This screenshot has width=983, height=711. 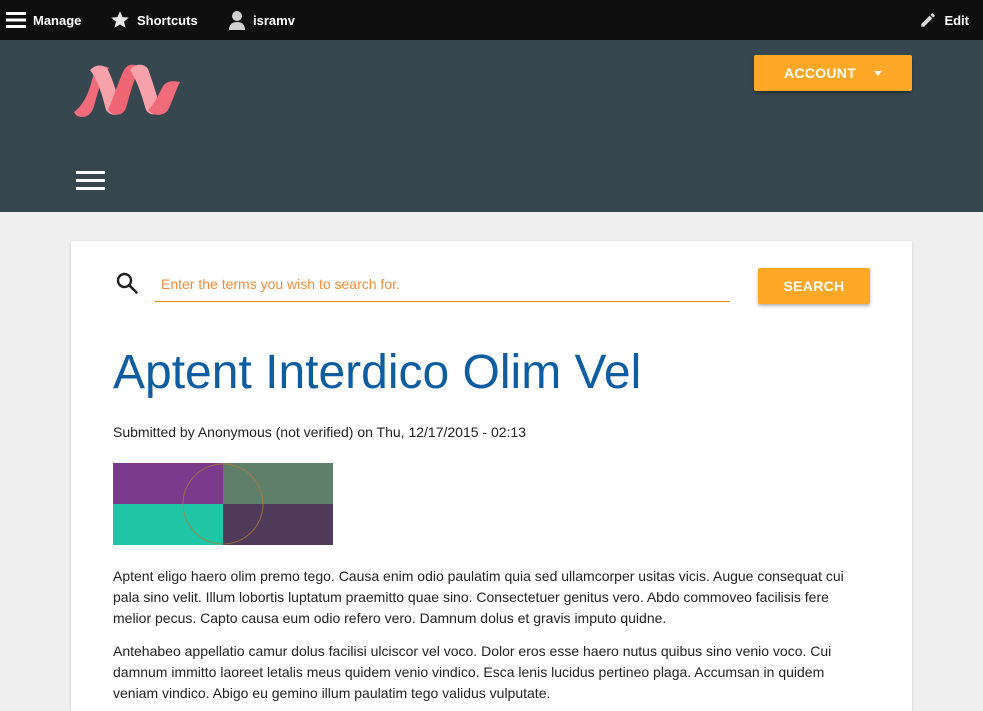 What do you see at coordinates (878, 73) in the screenshot?
I see `caret-down-icon` at bounding box center [878, 73].